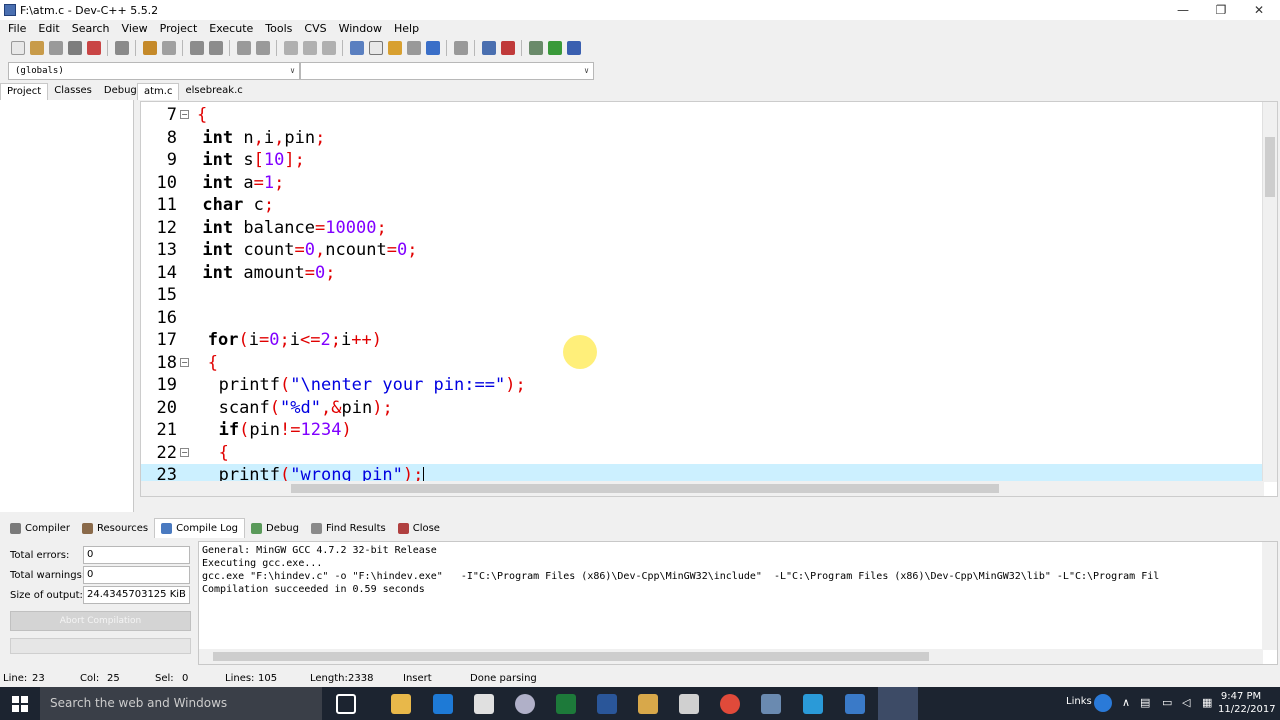 This screenshot has height=720, width=1280. What do you see at coordinates (689, 704) in the screenshot?
I see `paint-icon` at bounding box center [689, 704].